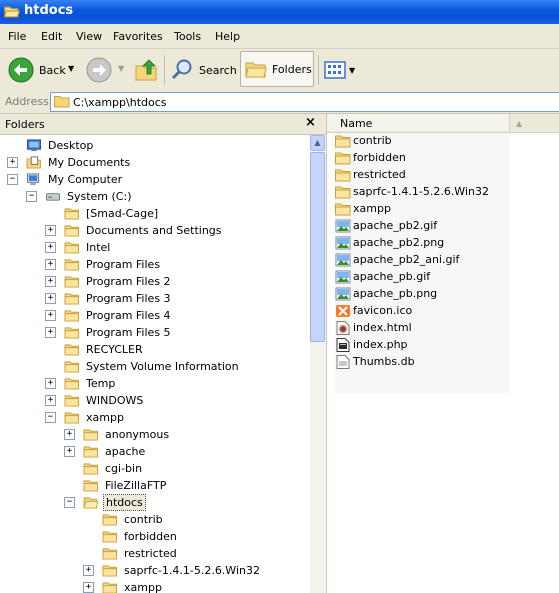 The width and height of the screenshot is (559, 593). What do you see at coordinates (121, 68) in the screenshot?
I see `forward-dropdown-icon: ▼` at bounding box center [121, 68].